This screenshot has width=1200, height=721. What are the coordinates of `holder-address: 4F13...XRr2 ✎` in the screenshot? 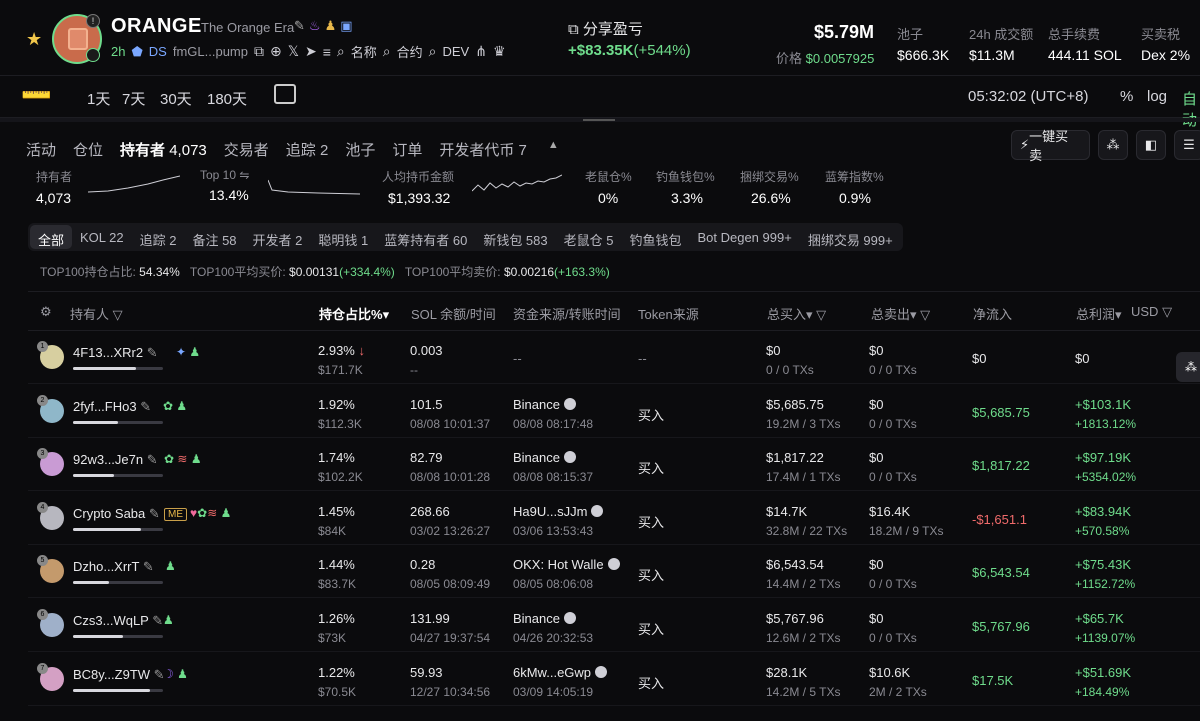 It's located at (115, 353).